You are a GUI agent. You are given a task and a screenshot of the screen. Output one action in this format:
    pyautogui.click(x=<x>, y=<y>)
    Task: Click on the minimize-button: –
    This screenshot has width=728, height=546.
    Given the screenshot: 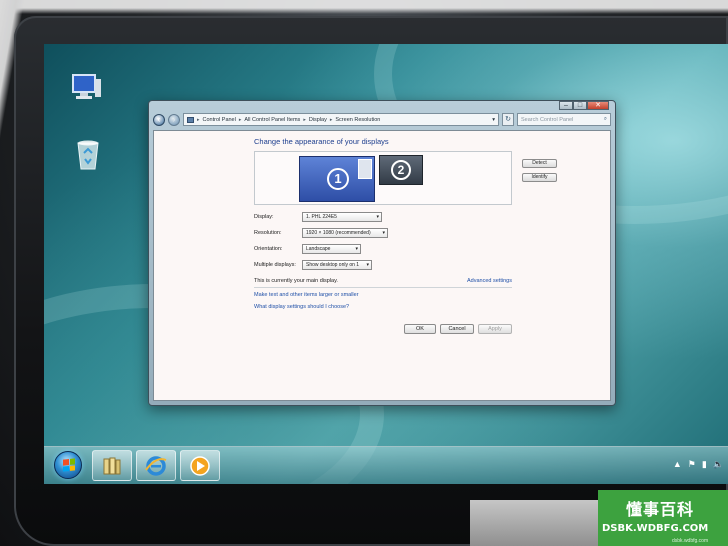 What is the action you would take?
    pyautogui.click(x=566, y=105)
    